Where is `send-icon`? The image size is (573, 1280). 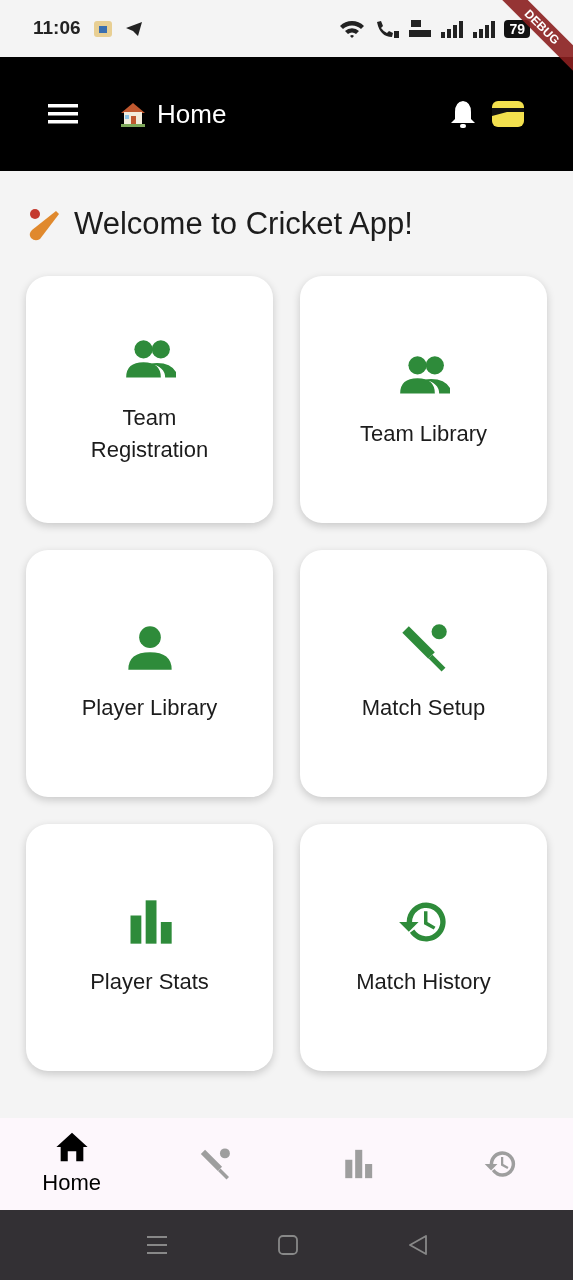
send-icon is located at coordinates (133, 28).